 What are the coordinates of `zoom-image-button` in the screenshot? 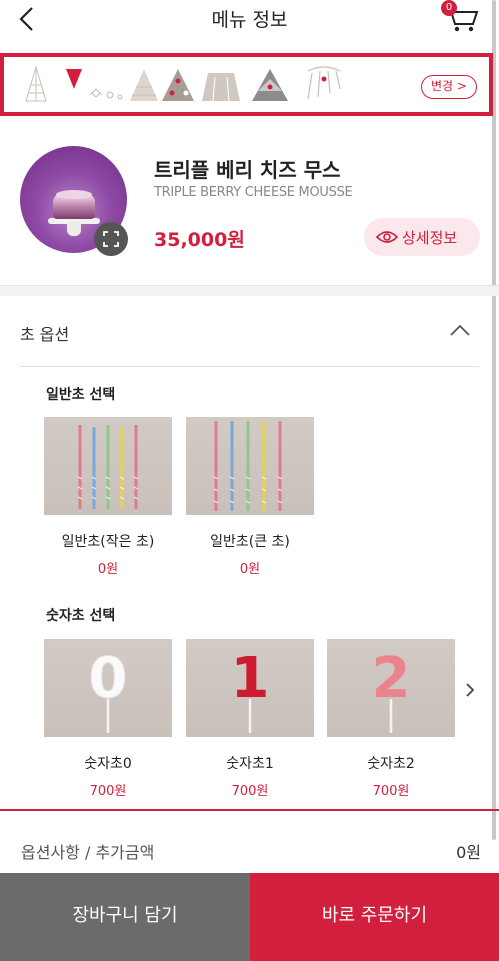 It's located at (111, 239).